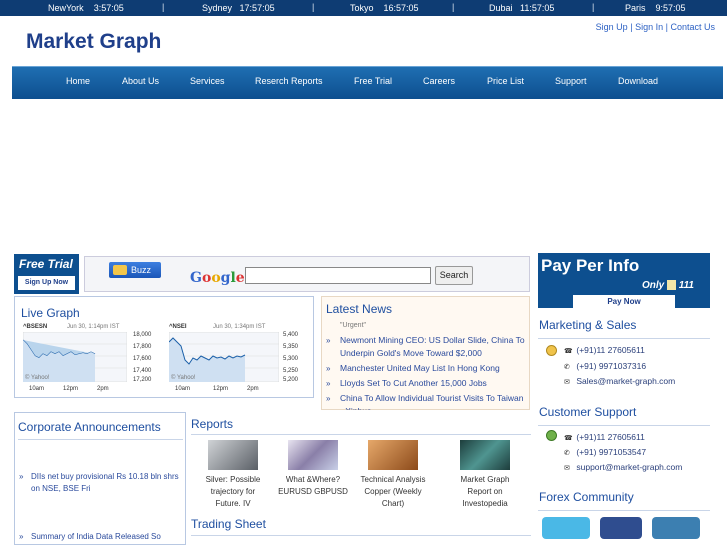 Image resolution: width=727 pixels, height=545 pixels. I want to click on sign-up-now-button: Sign Up Now, so click(46, 283).